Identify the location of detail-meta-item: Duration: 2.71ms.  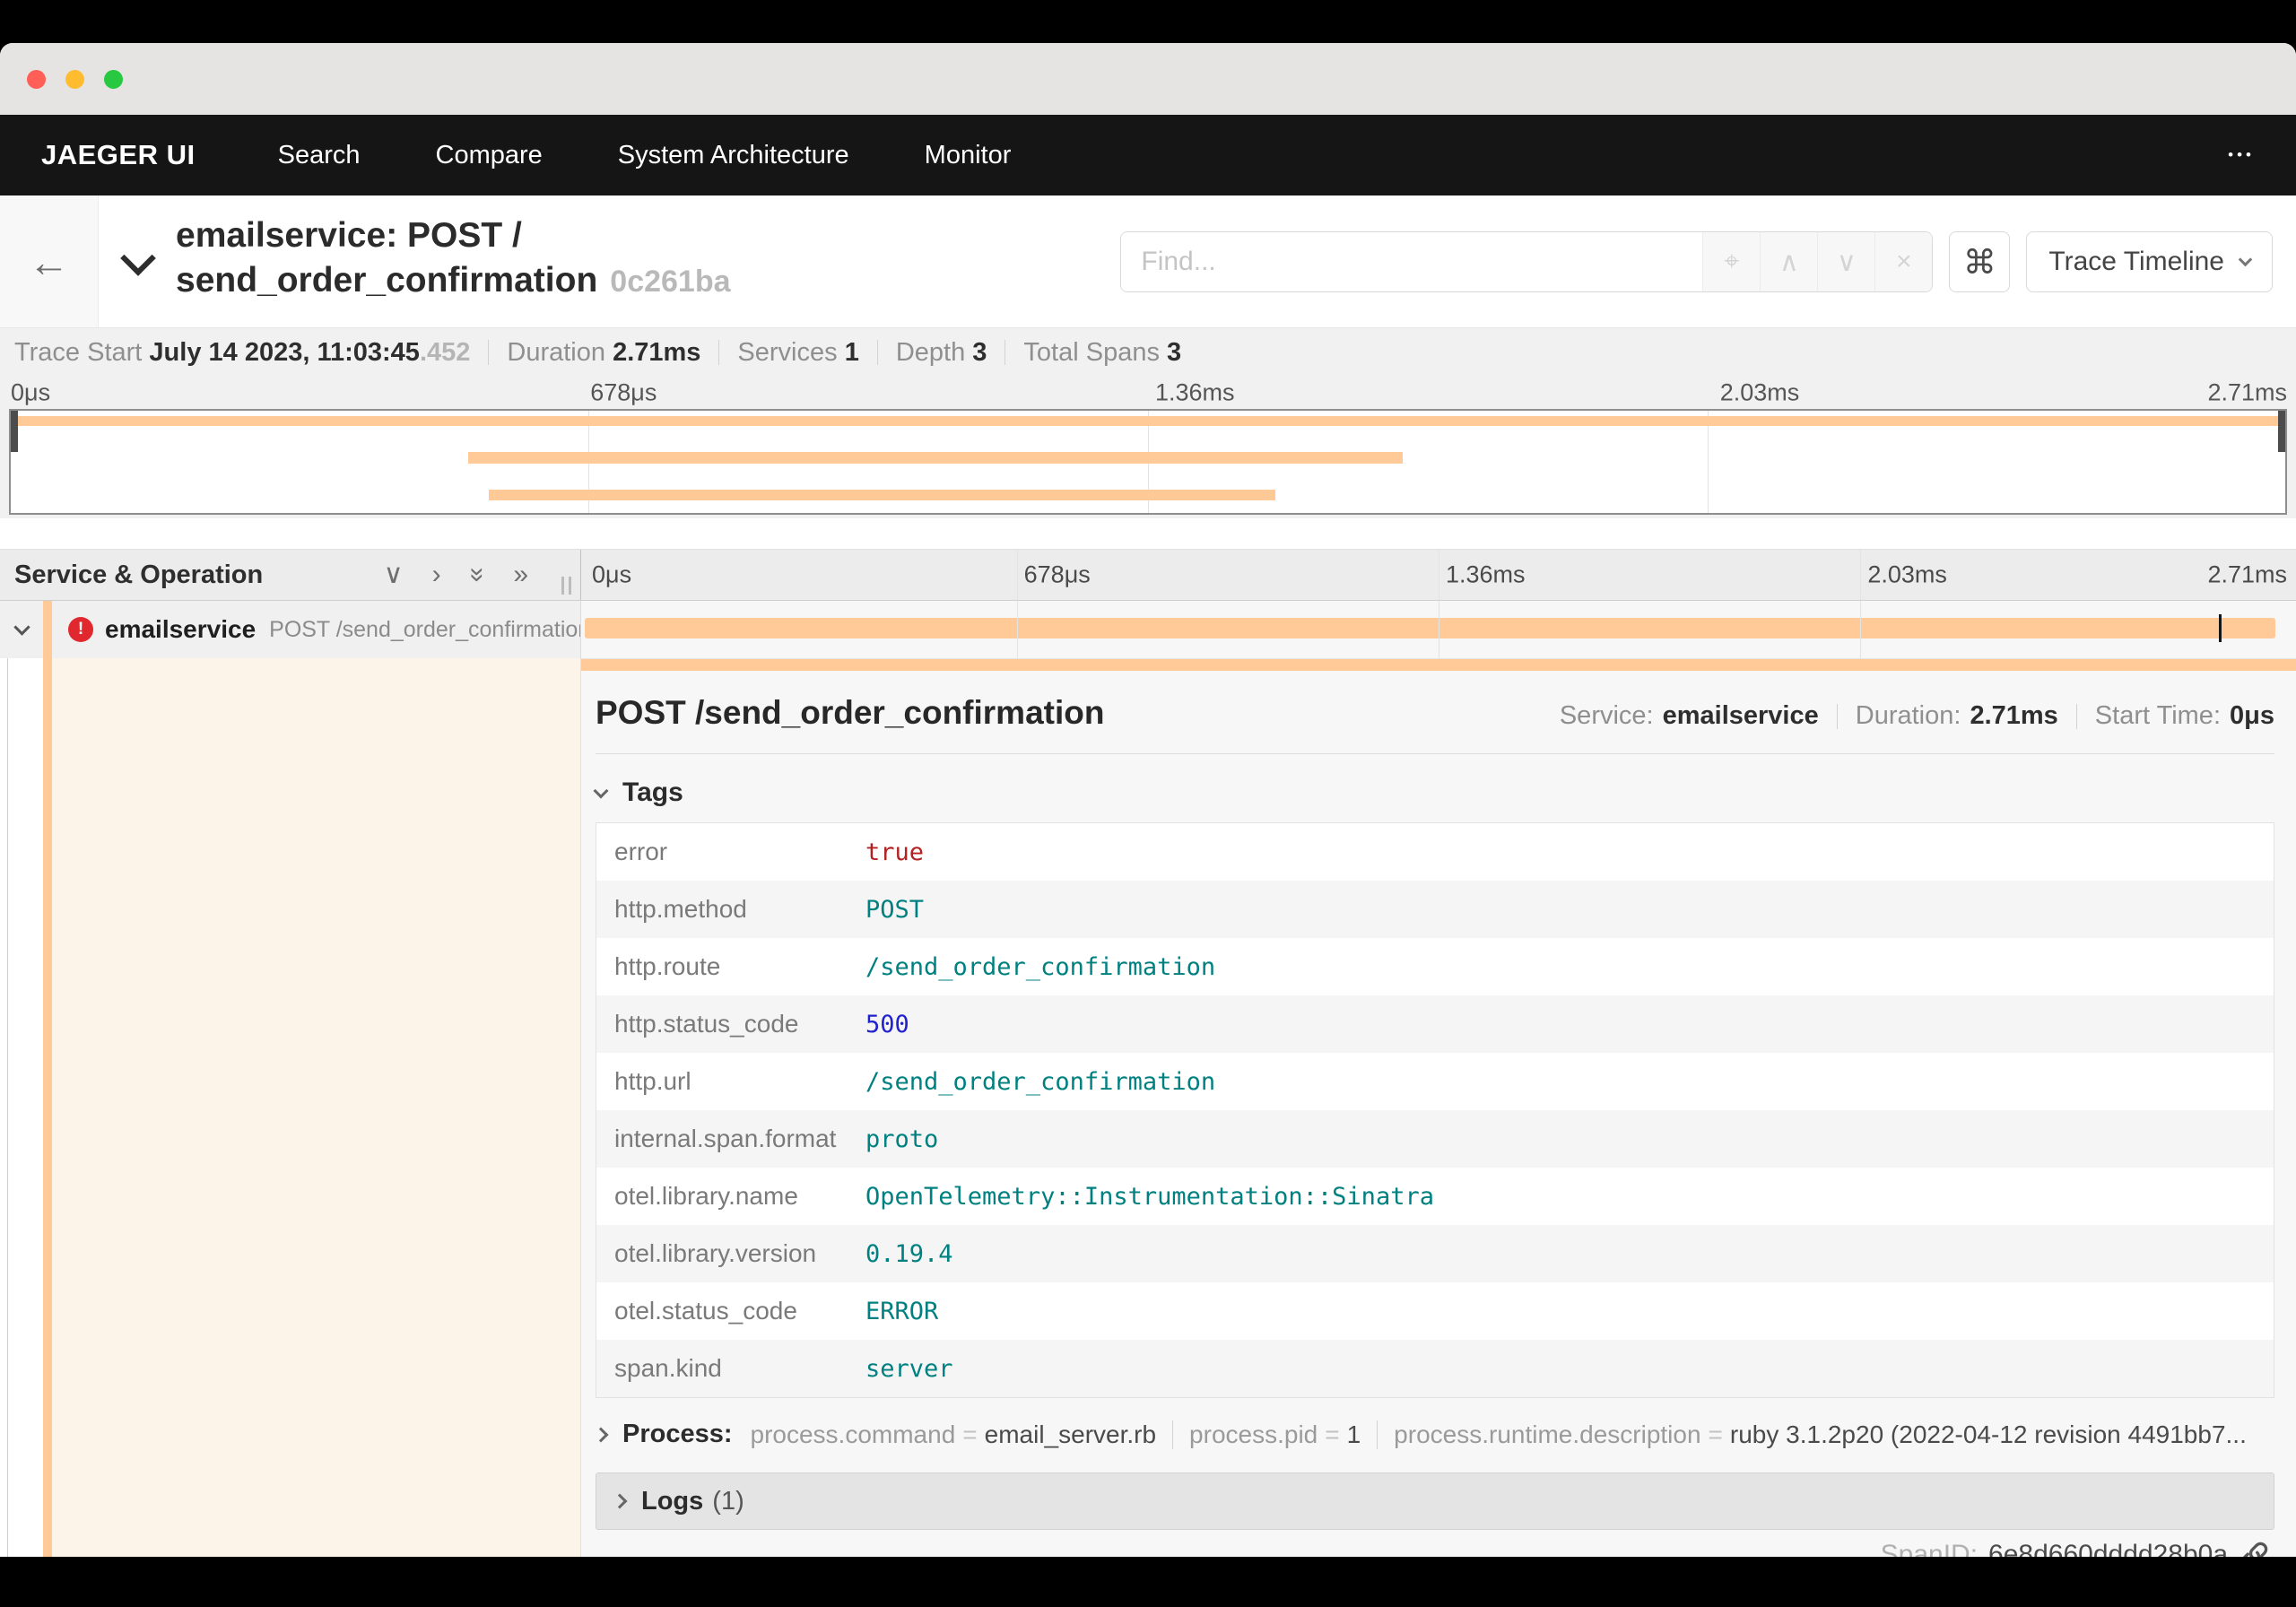
(1956, 716).